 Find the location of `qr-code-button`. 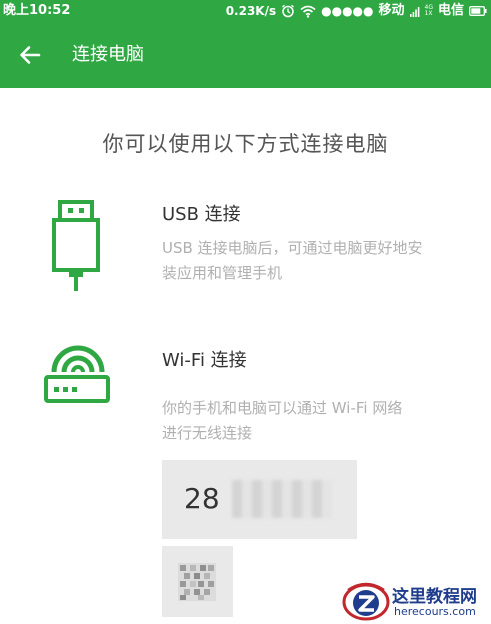

qr-code-button is located at coordinates (197, 581).